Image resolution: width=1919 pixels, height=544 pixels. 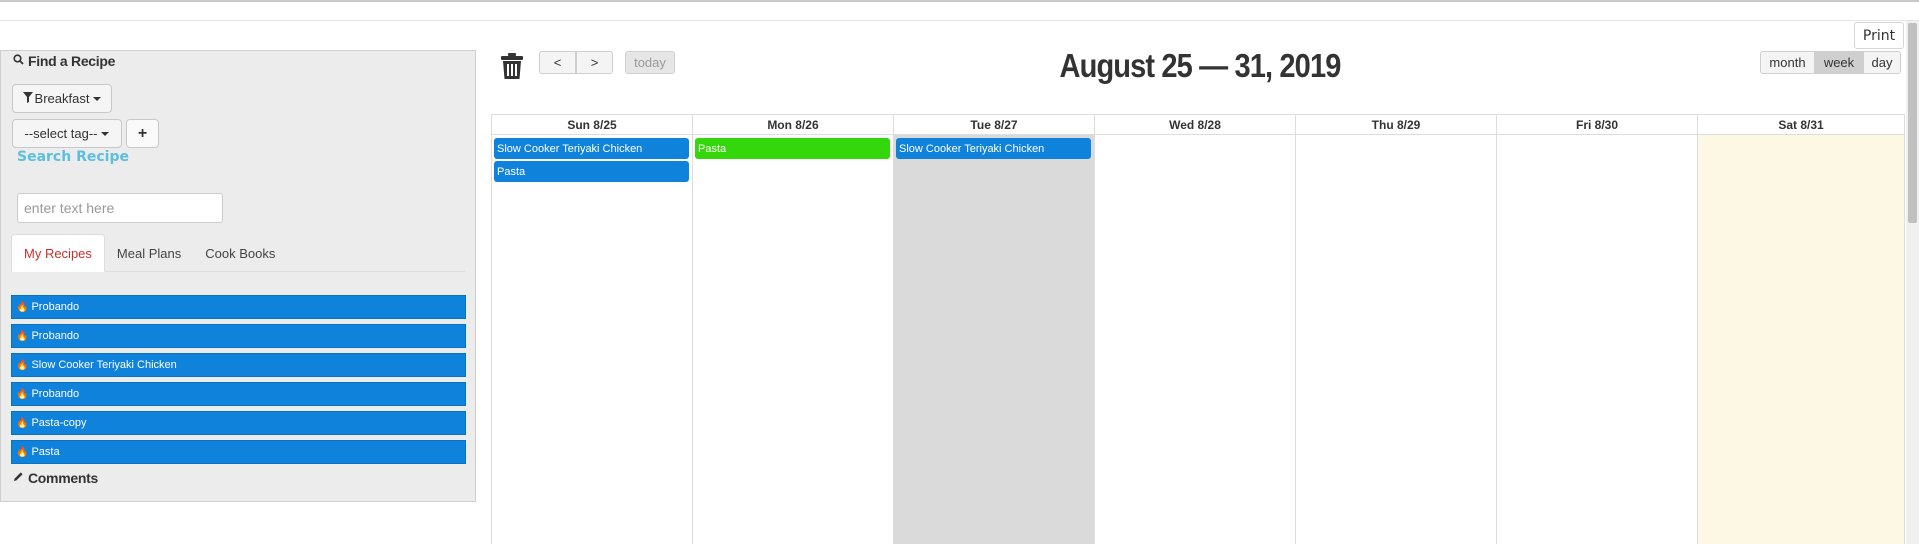 I want to click on category-dropdown-label: Breakfast, so click(x=62, y=98).